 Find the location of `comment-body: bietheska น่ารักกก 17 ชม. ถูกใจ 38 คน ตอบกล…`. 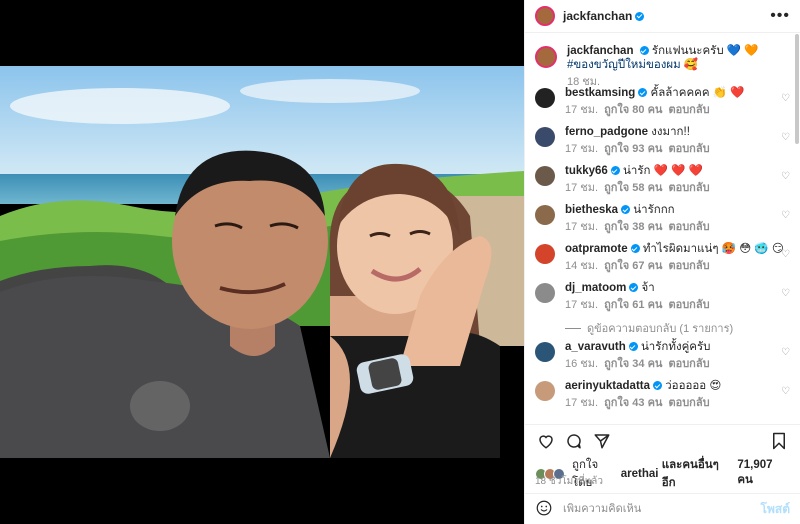

comment-body: bietheska น่ารักกก 17 ชม. ถูกใจ 38 คน ตอบกล… is located at coordinates (677, 218).